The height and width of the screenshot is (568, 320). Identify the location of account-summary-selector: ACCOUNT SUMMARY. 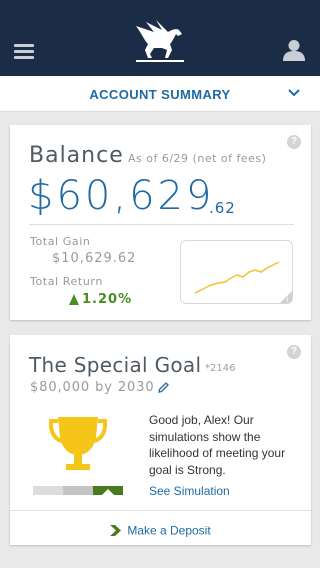
(160, 94).